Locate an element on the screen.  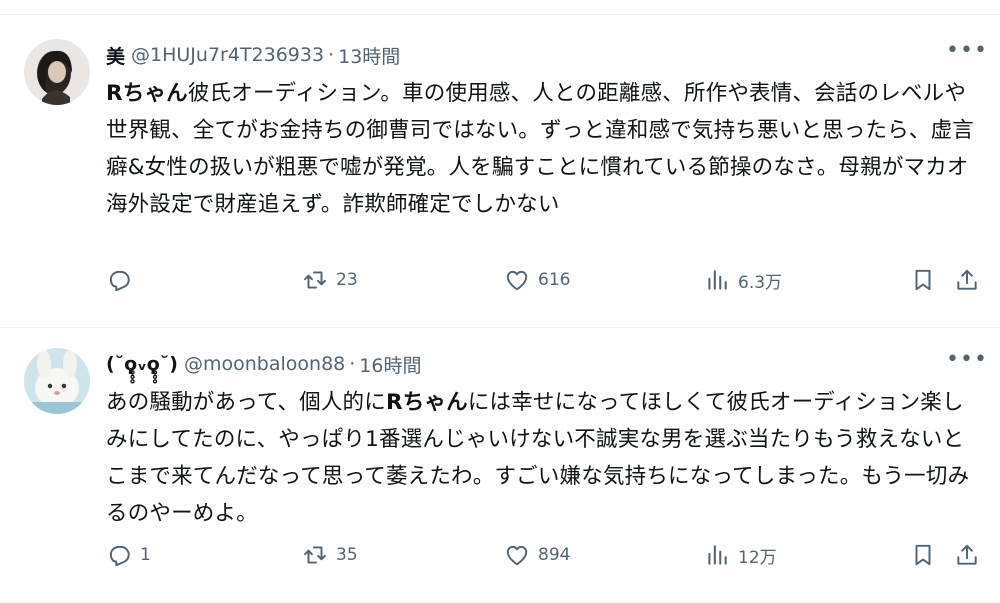
like-button: 616 is located at coordinates (537, 280).